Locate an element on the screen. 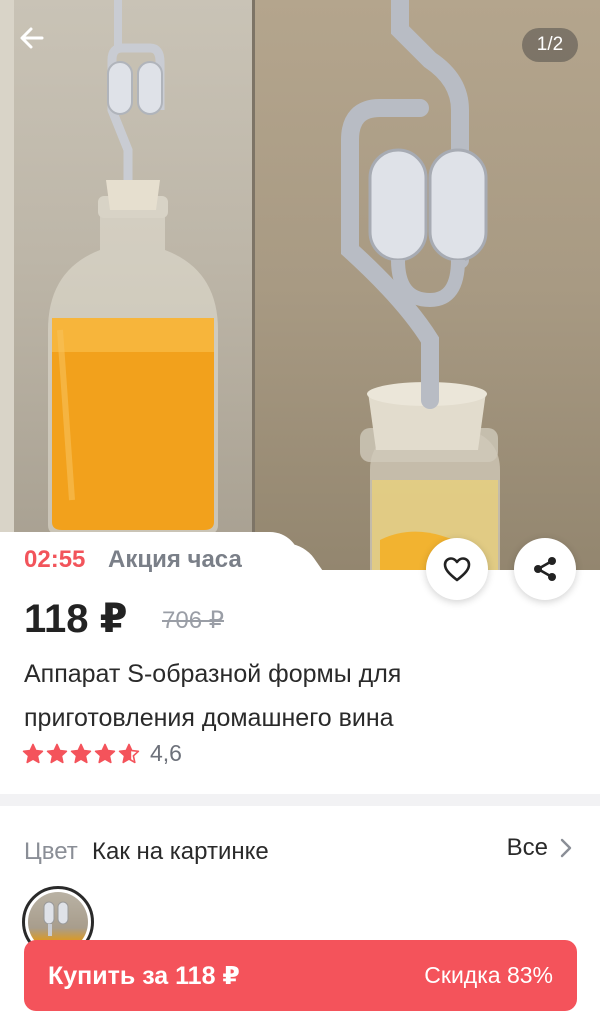 The width and height of the screenshot is (600, 1034). share-icon is located at coordinates (545, 569).